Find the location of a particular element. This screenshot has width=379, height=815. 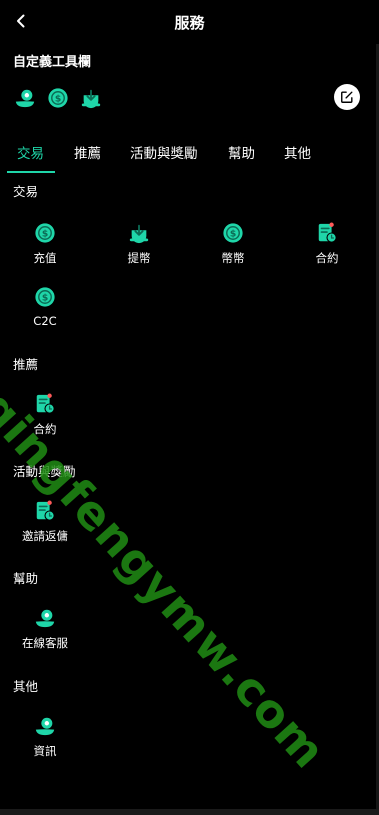

service-item-label: 資訊 is located at coordinates (45, 751).